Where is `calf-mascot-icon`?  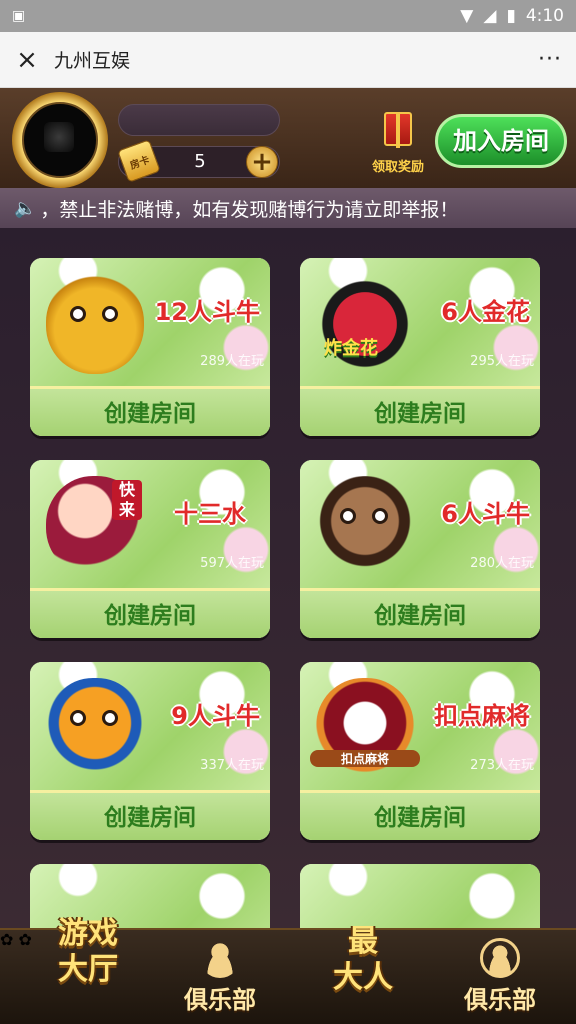 calf-mascot-icon is located at coordinates (95, 728).